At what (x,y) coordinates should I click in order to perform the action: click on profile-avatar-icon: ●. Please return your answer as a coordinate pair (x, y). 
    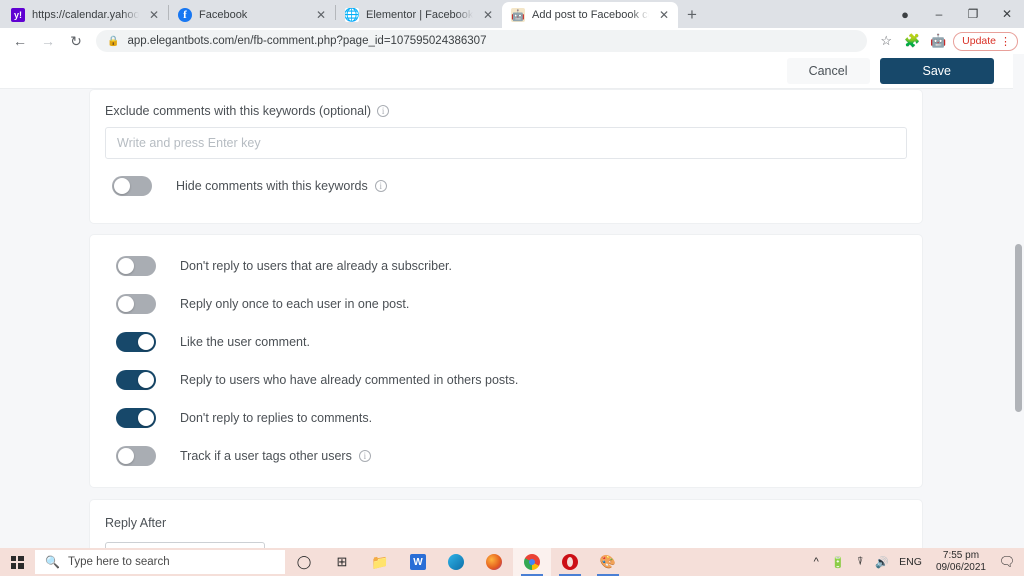
    Looking at the image, I should click on (905, 14).